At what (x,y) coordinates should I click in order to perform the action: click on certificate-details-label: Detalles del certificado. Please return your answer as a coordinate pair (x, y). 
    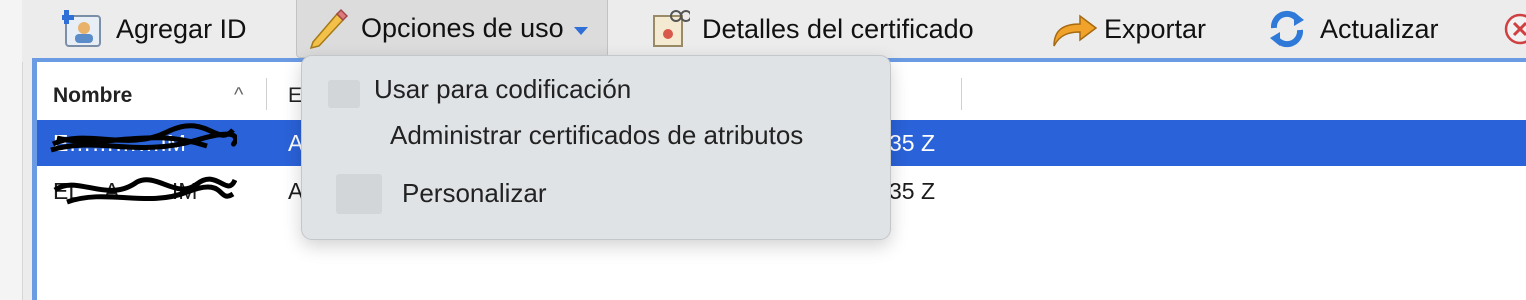
    Looking at the image, I should click on (838, 28).